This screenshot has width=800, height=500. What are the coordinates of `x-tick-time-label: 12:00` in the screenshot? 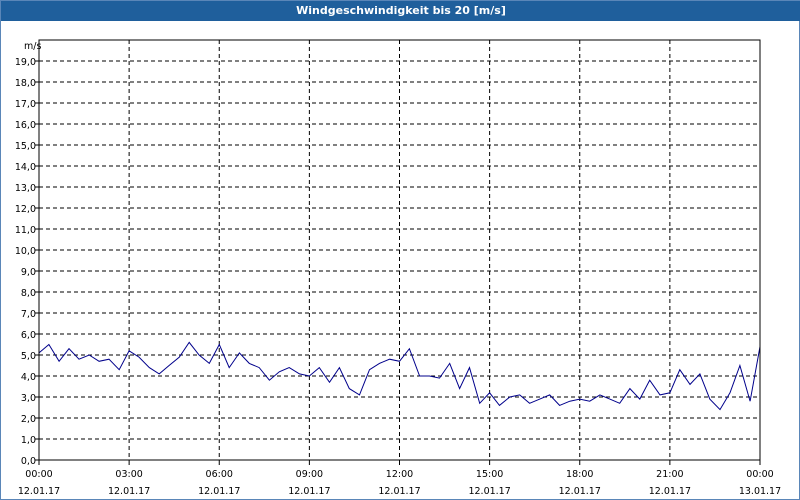 It's located at (399, 474).